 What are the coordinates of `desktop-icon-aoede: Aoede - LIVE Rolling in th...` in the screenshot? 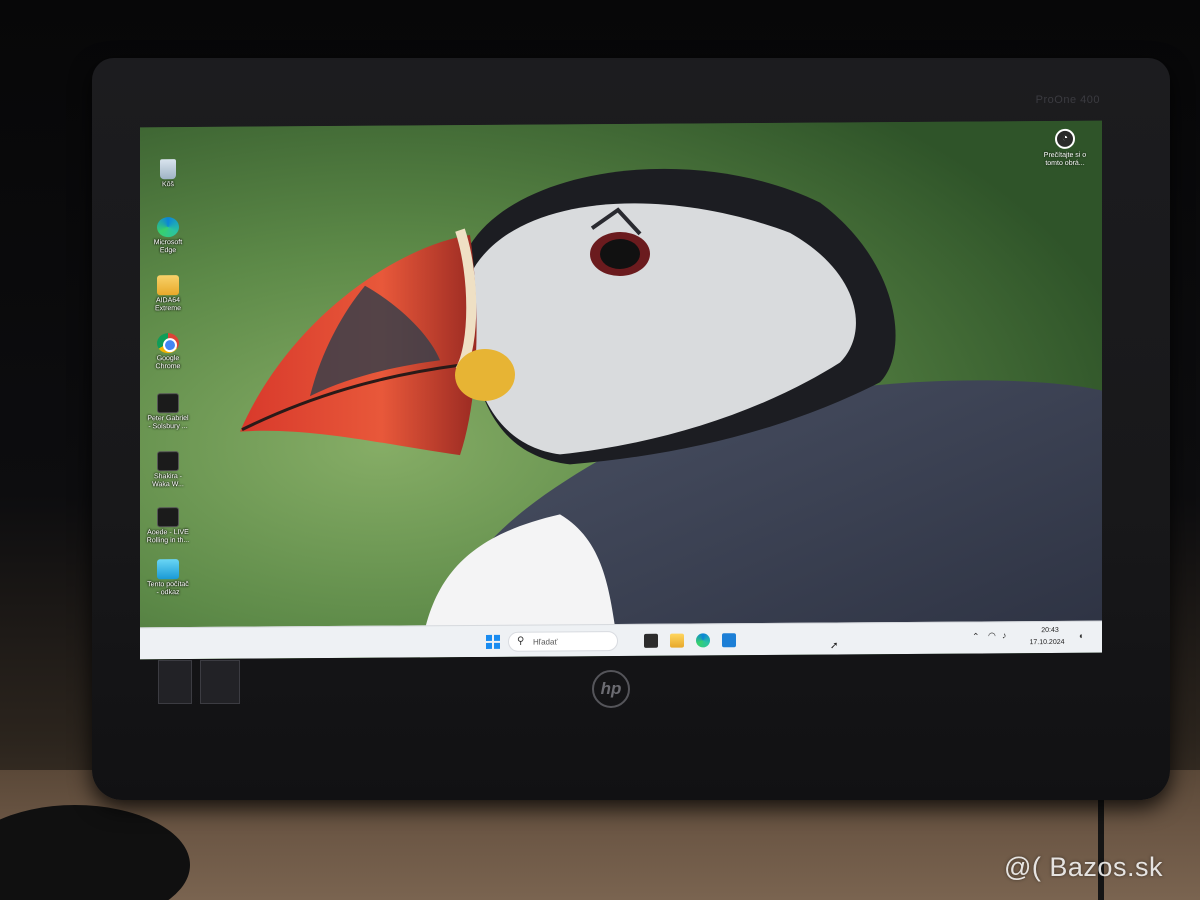 It's located at (168, 526).